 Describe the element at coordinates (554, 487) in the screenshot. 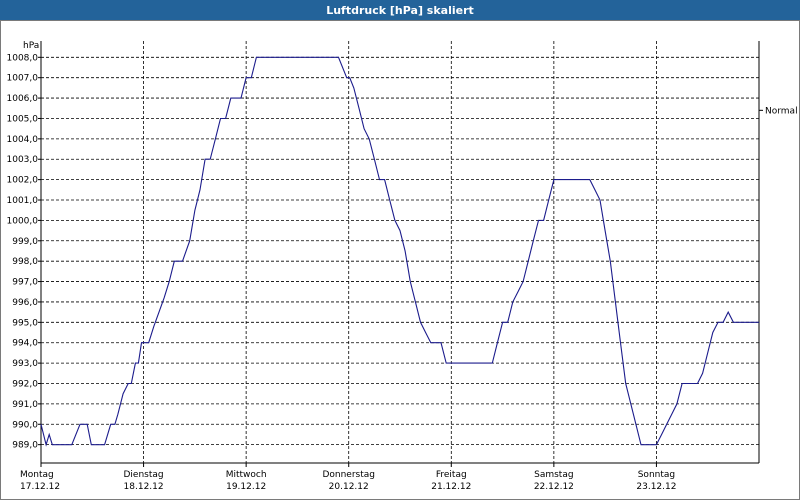

I see `x-tick-date-label: 22.12.12` at that location.